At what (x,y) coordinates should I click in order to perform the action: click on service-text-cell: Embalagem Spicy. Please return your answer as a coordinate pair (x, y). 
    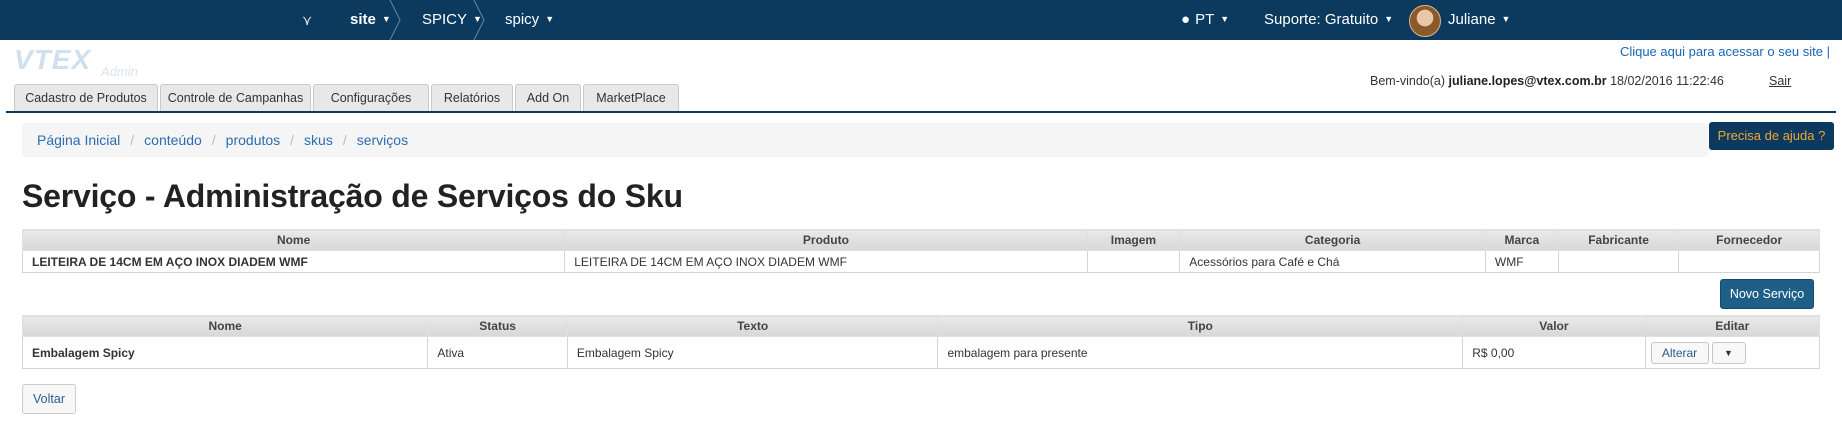
    Looking at the image, I should click on (752, 352).